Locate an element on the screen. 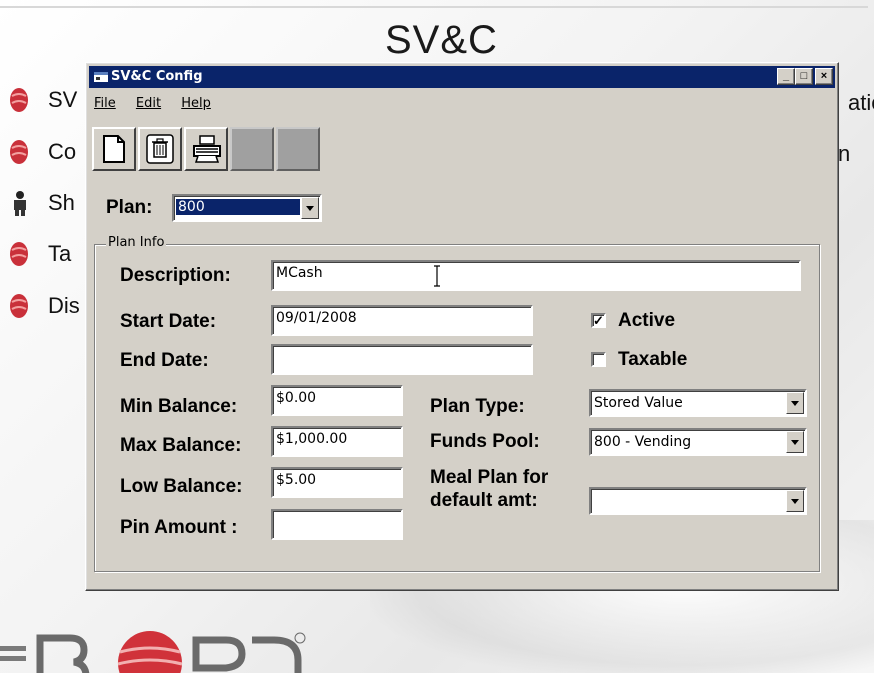 The width and height of the screenshot is (874, 673). menu-help-label: Help is located at coordinates (196, 103).